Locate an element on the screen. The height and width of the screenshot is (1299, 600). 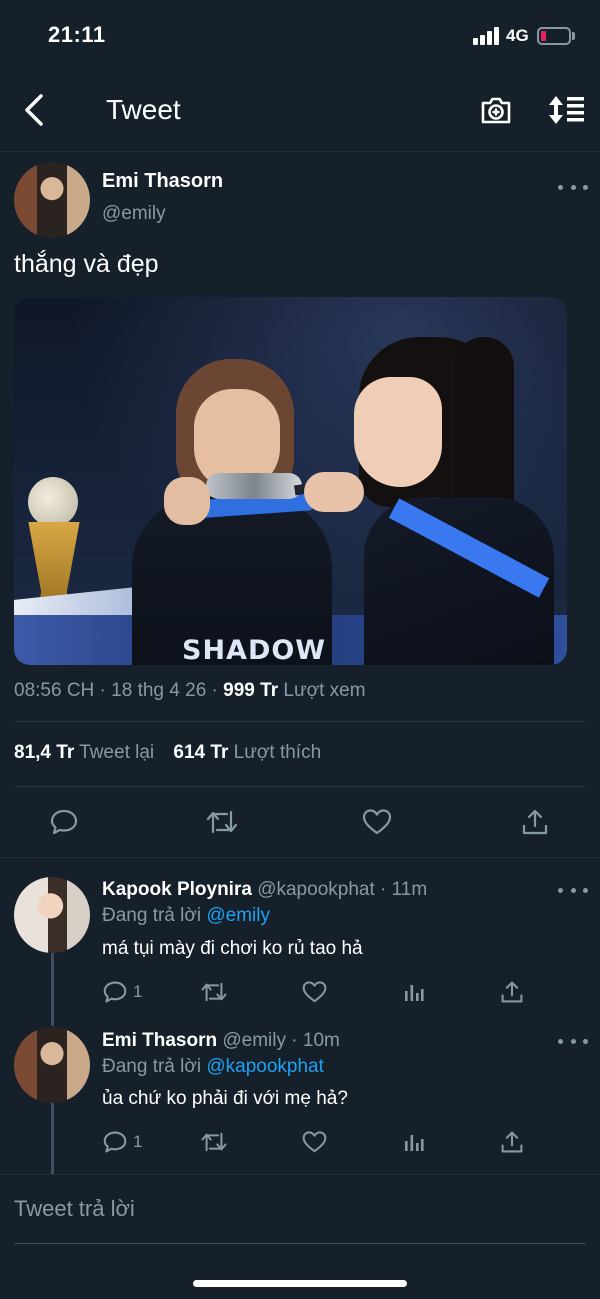
sort-button is located at coordinates (566, 110).